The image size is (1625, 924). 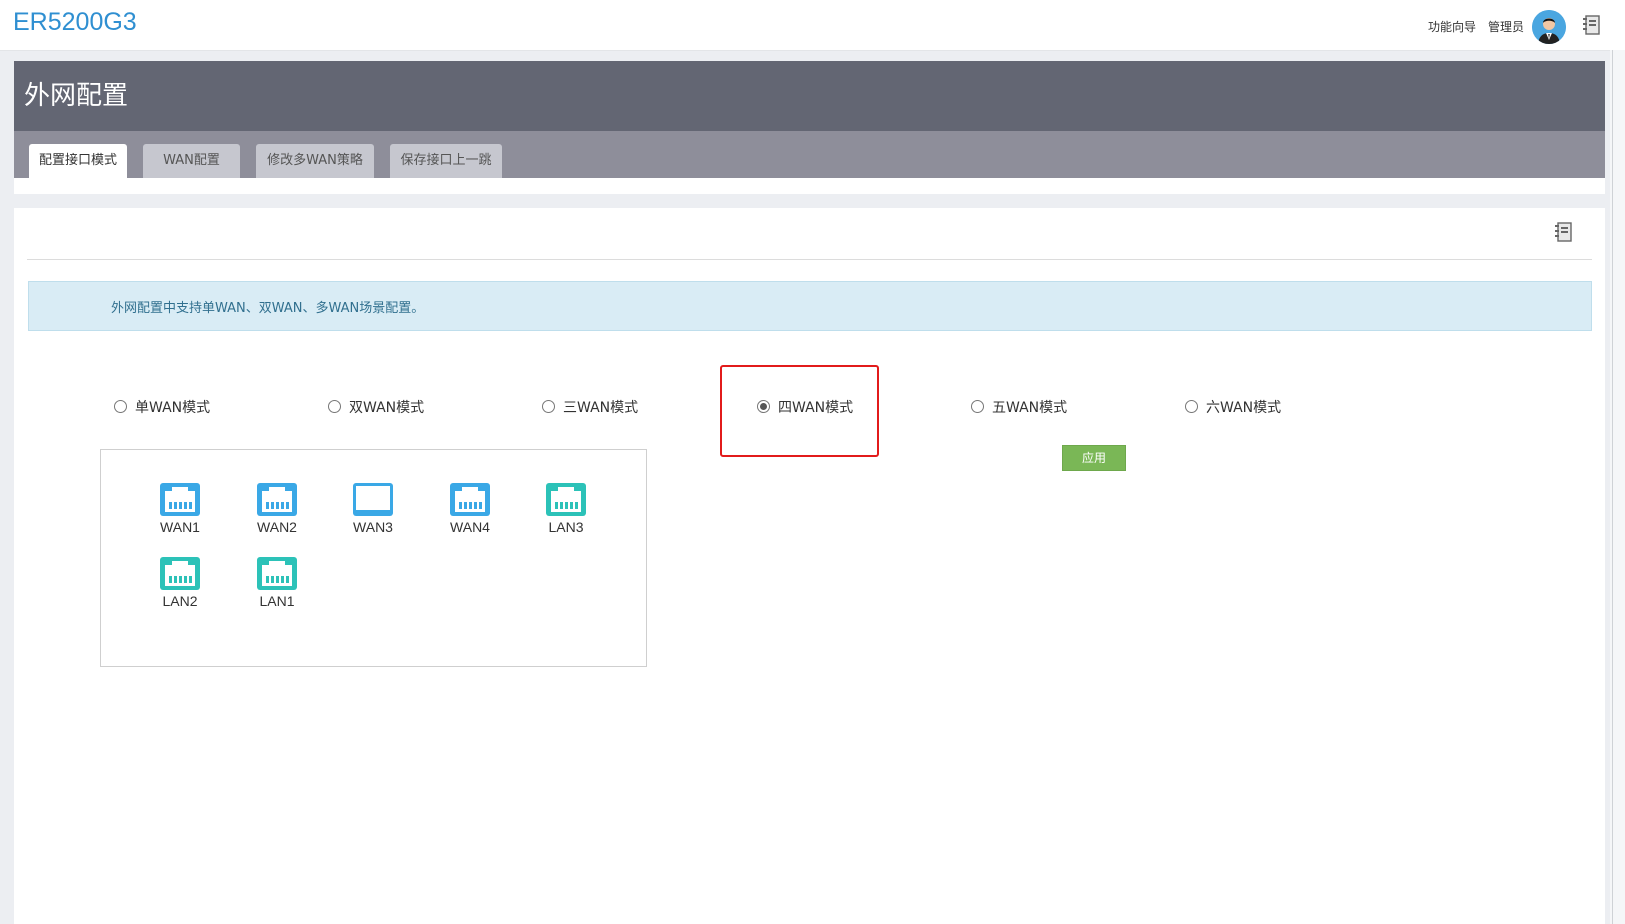 What do you see at coordinates (1452, 26) in the screenshot?
I see `wizard-link: 功能向导` at bounding box center [1452, 26].